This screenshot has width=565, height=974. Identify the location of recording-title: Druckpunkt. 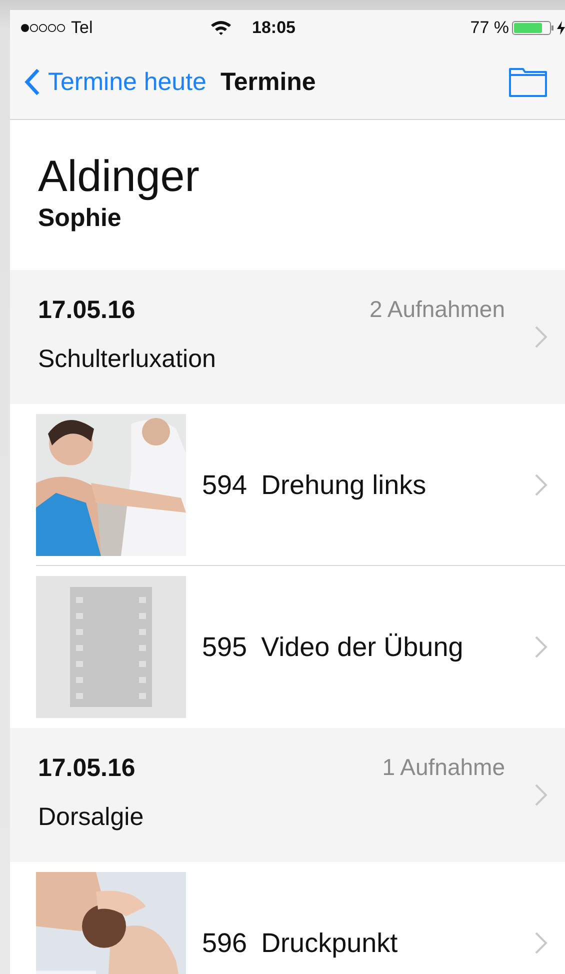
(330, 943).